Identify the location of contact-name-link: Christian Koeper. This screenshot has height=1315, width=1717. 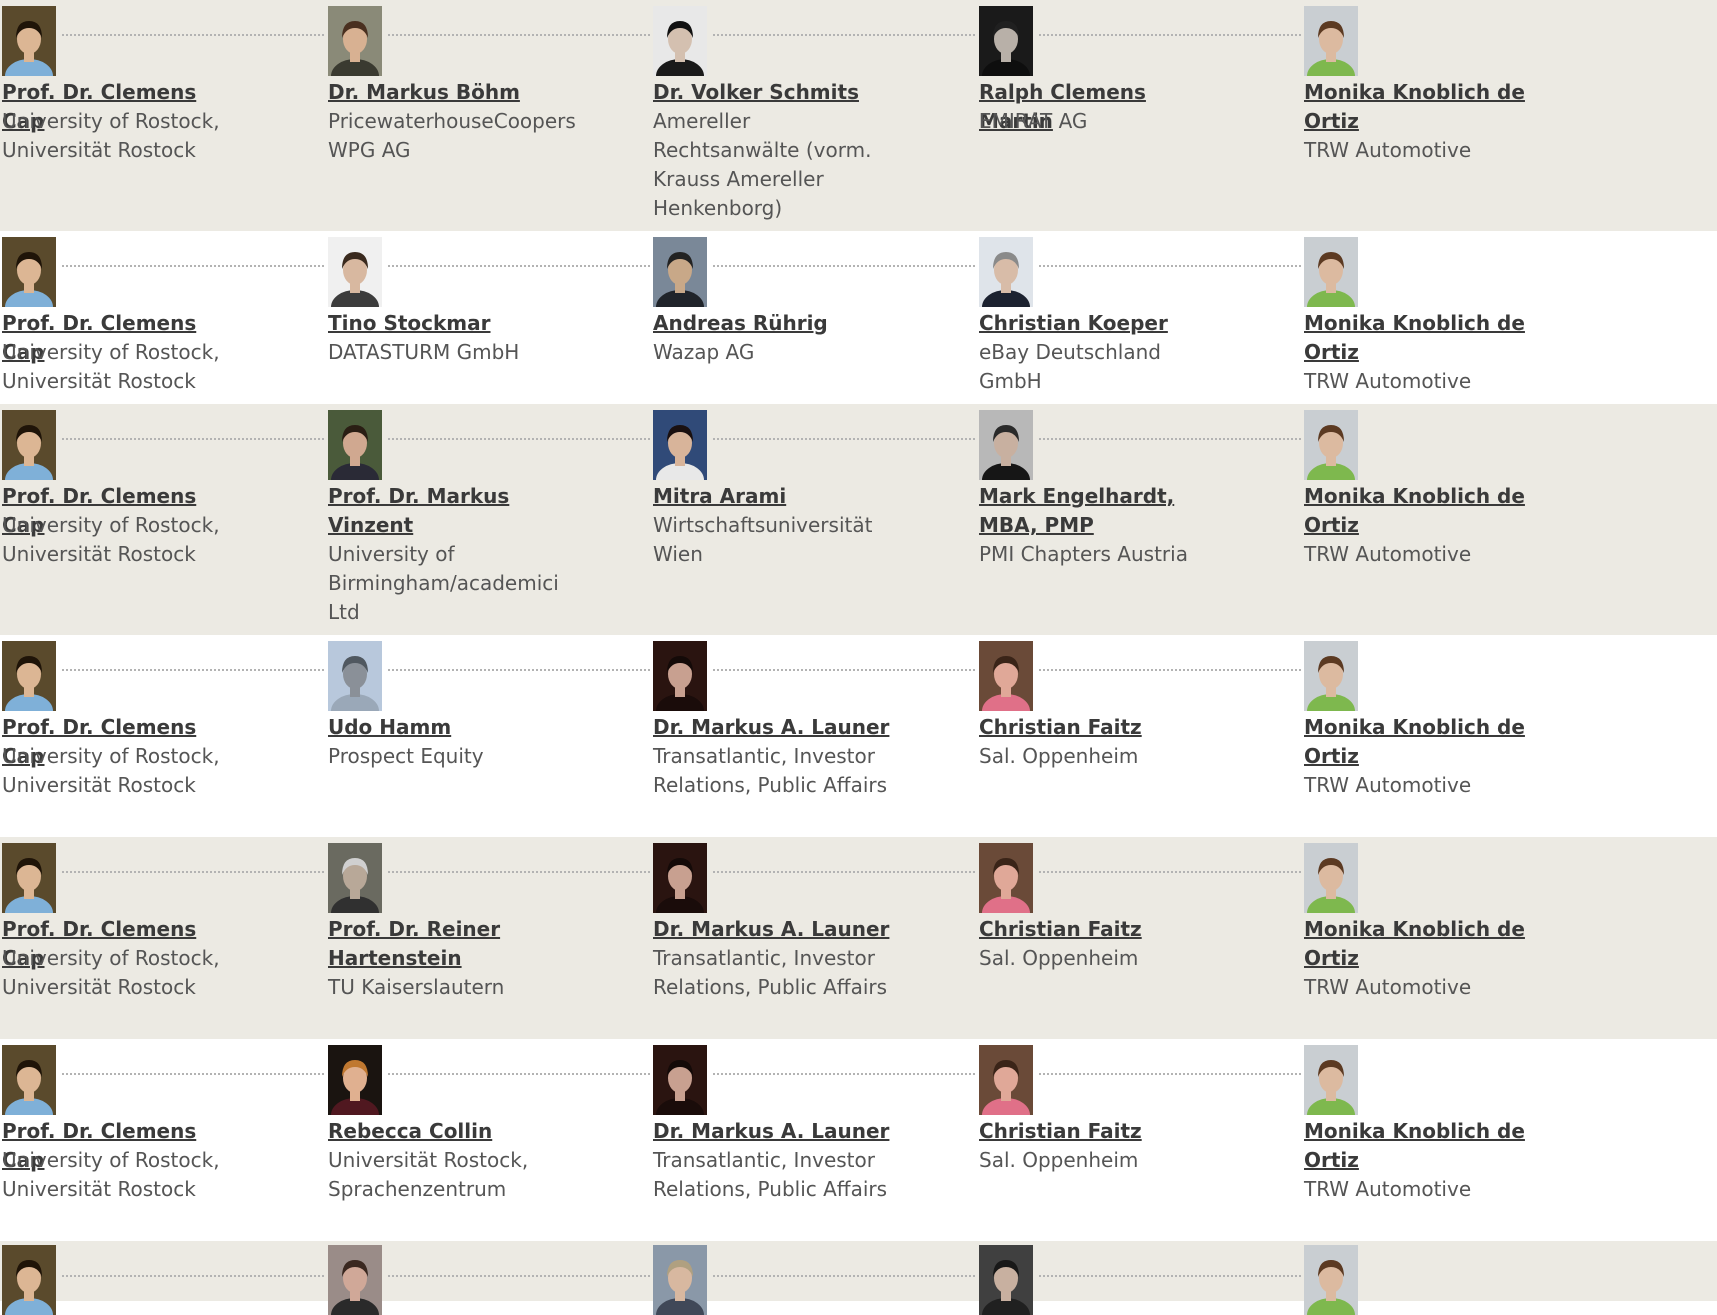
(1099, 323).